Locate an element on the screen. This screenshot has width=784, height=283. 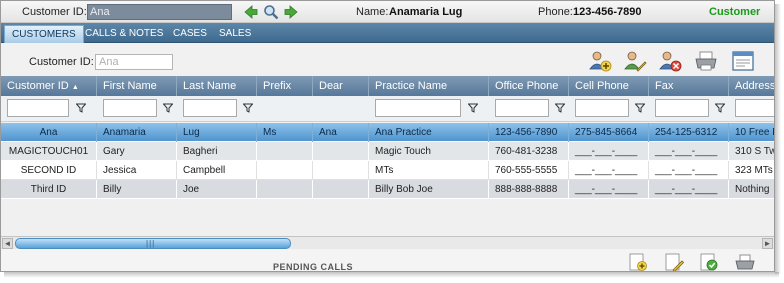
forward-arrow-icon is located at coordinates (291, 12).